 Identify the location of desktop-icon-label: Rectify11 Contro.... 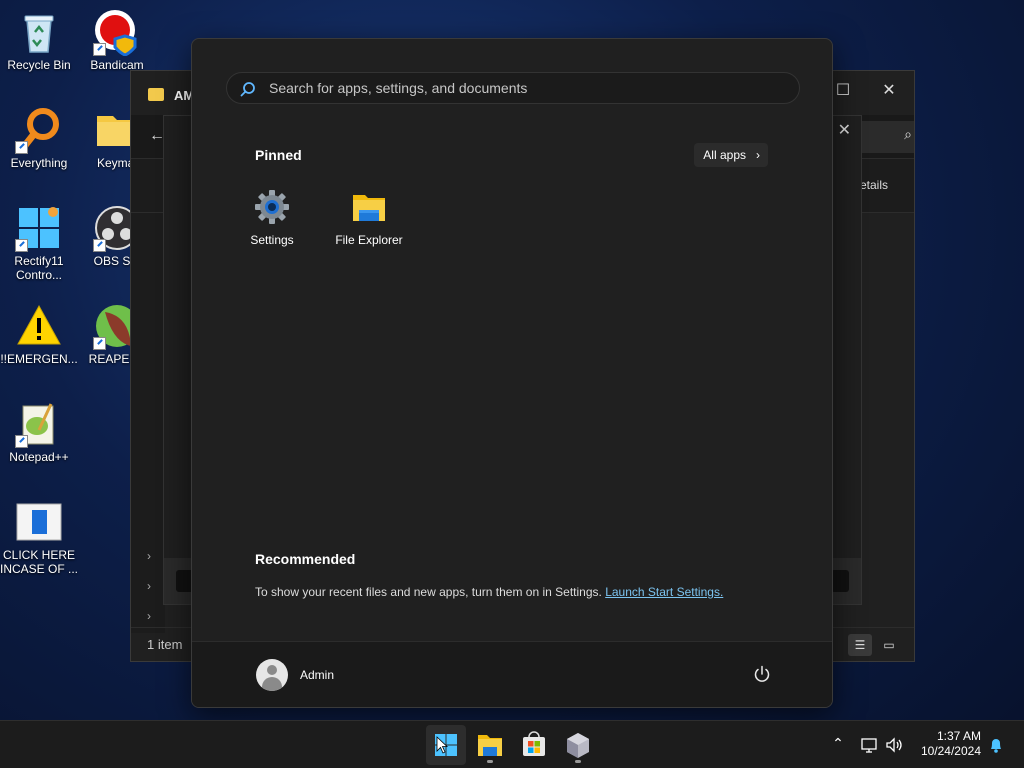
(39, 268).